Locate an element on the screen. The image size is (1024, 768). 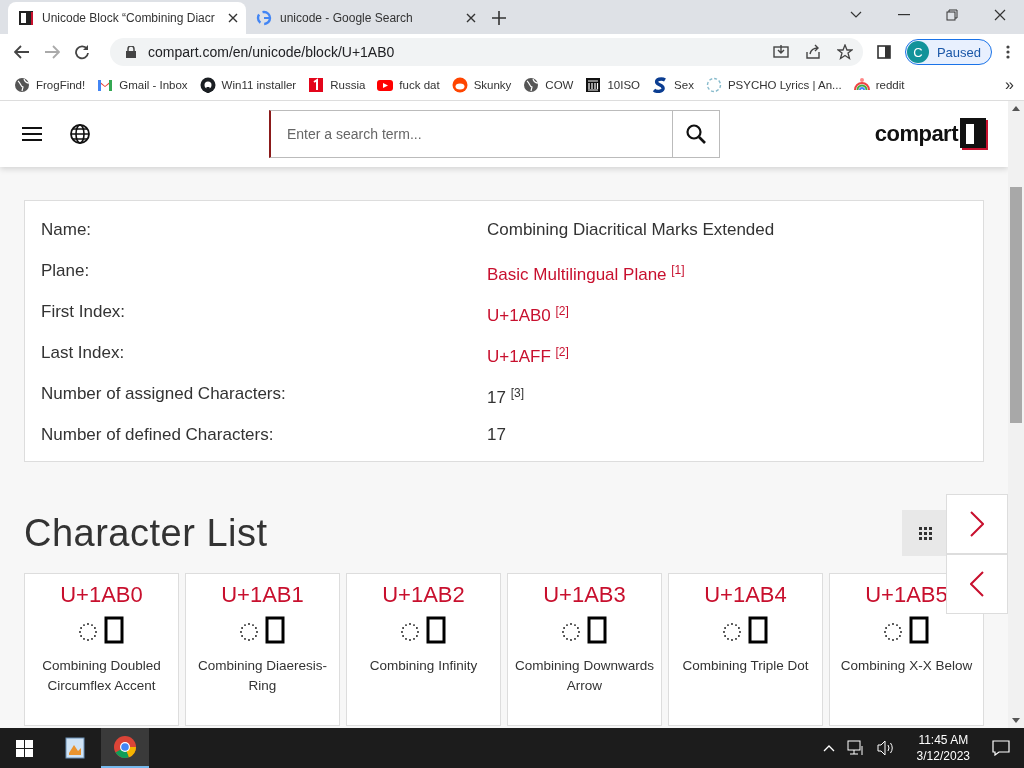
character-card: U+1AB0 Combining Doubled Circumflex Accent is located at coordinates (101, 649).